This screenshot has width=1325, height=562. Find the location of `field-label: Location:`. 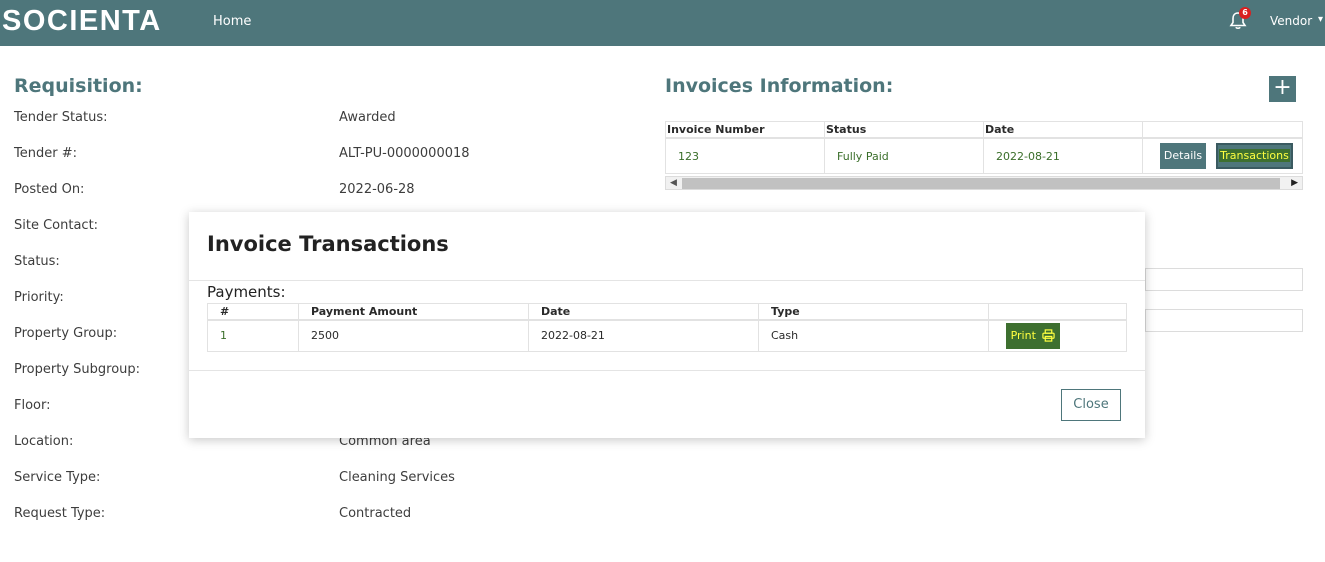

field-label: Location: is located at coordinates (44, 441).